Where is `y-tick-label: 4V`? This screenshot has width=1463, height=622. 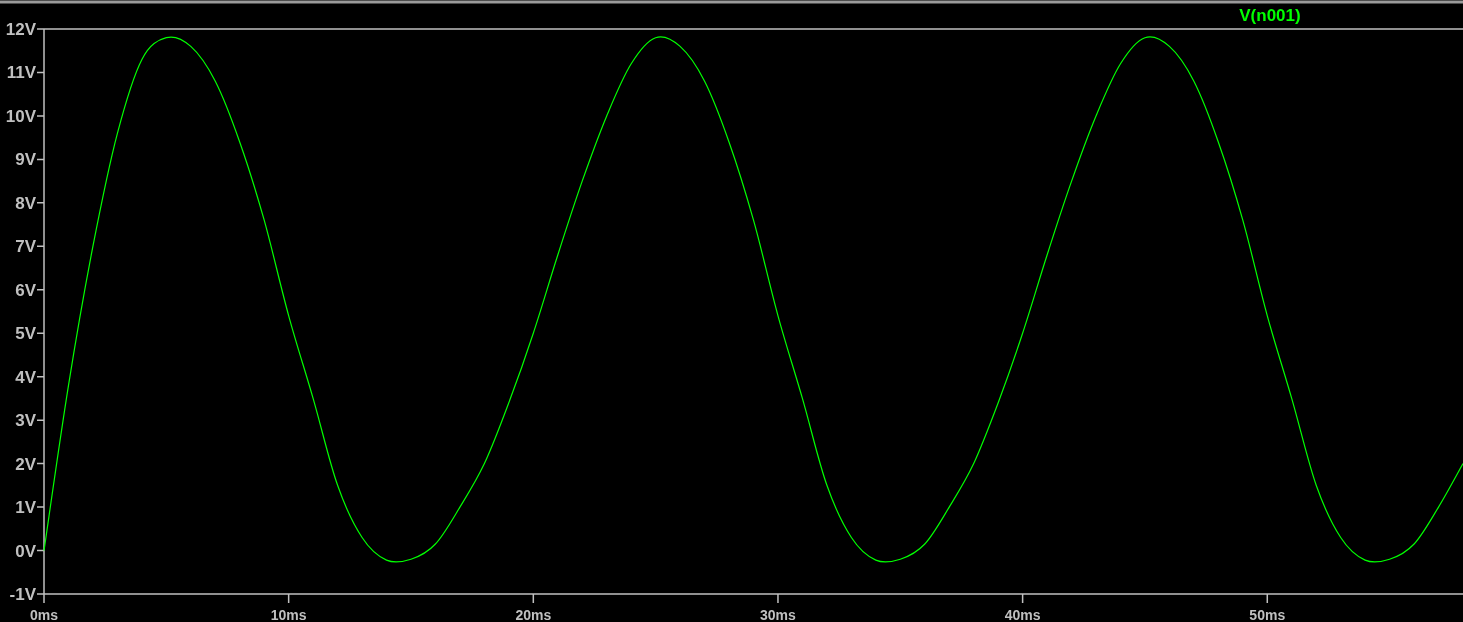 y-tick-label: 4V is located at coordinates (25, 377).